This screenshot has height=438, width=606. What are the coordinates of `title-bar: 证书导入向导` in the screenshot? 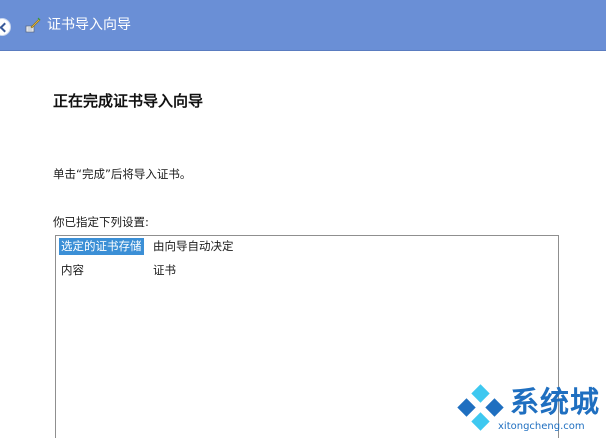 It's located at (303, 25).